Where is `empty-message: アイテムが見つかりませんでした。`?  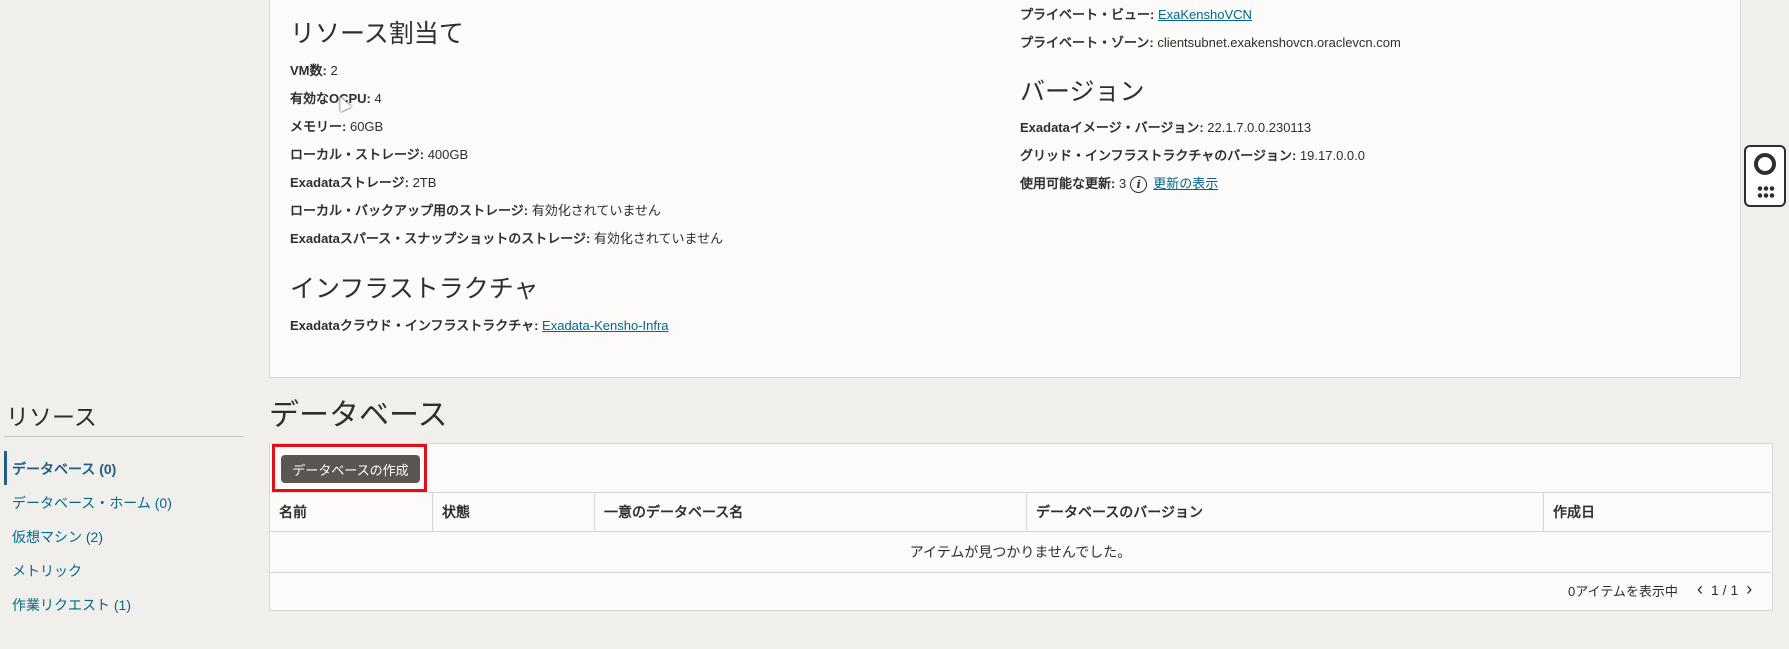
empty-message: アイテムが見つかりませんでした。 is located at coordinates (1020, 552).